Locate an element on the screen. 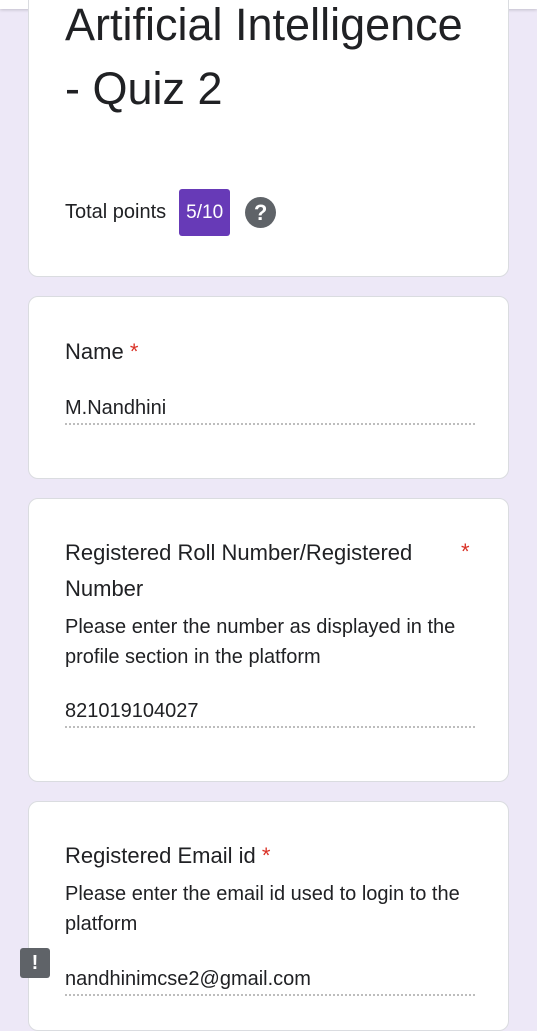  total-points-row: Total points 5/10 ? is located at coordinates (171, 212).